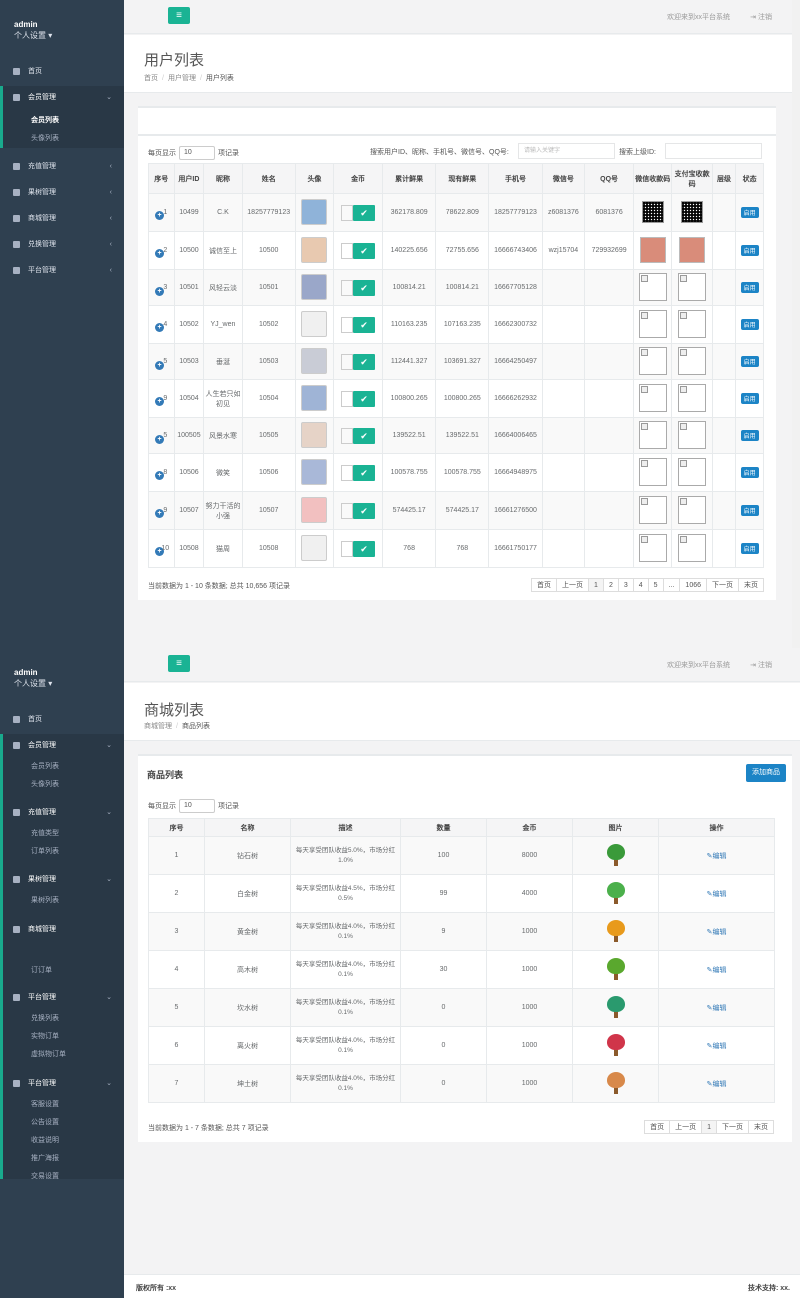 Image resolution: width=800 pixels, height=1298 pixels. What do you see at coordinates (761, 665) in the screenshot?
I see `logout-link: ⇥ 注销` at bounding box center [761, 665].